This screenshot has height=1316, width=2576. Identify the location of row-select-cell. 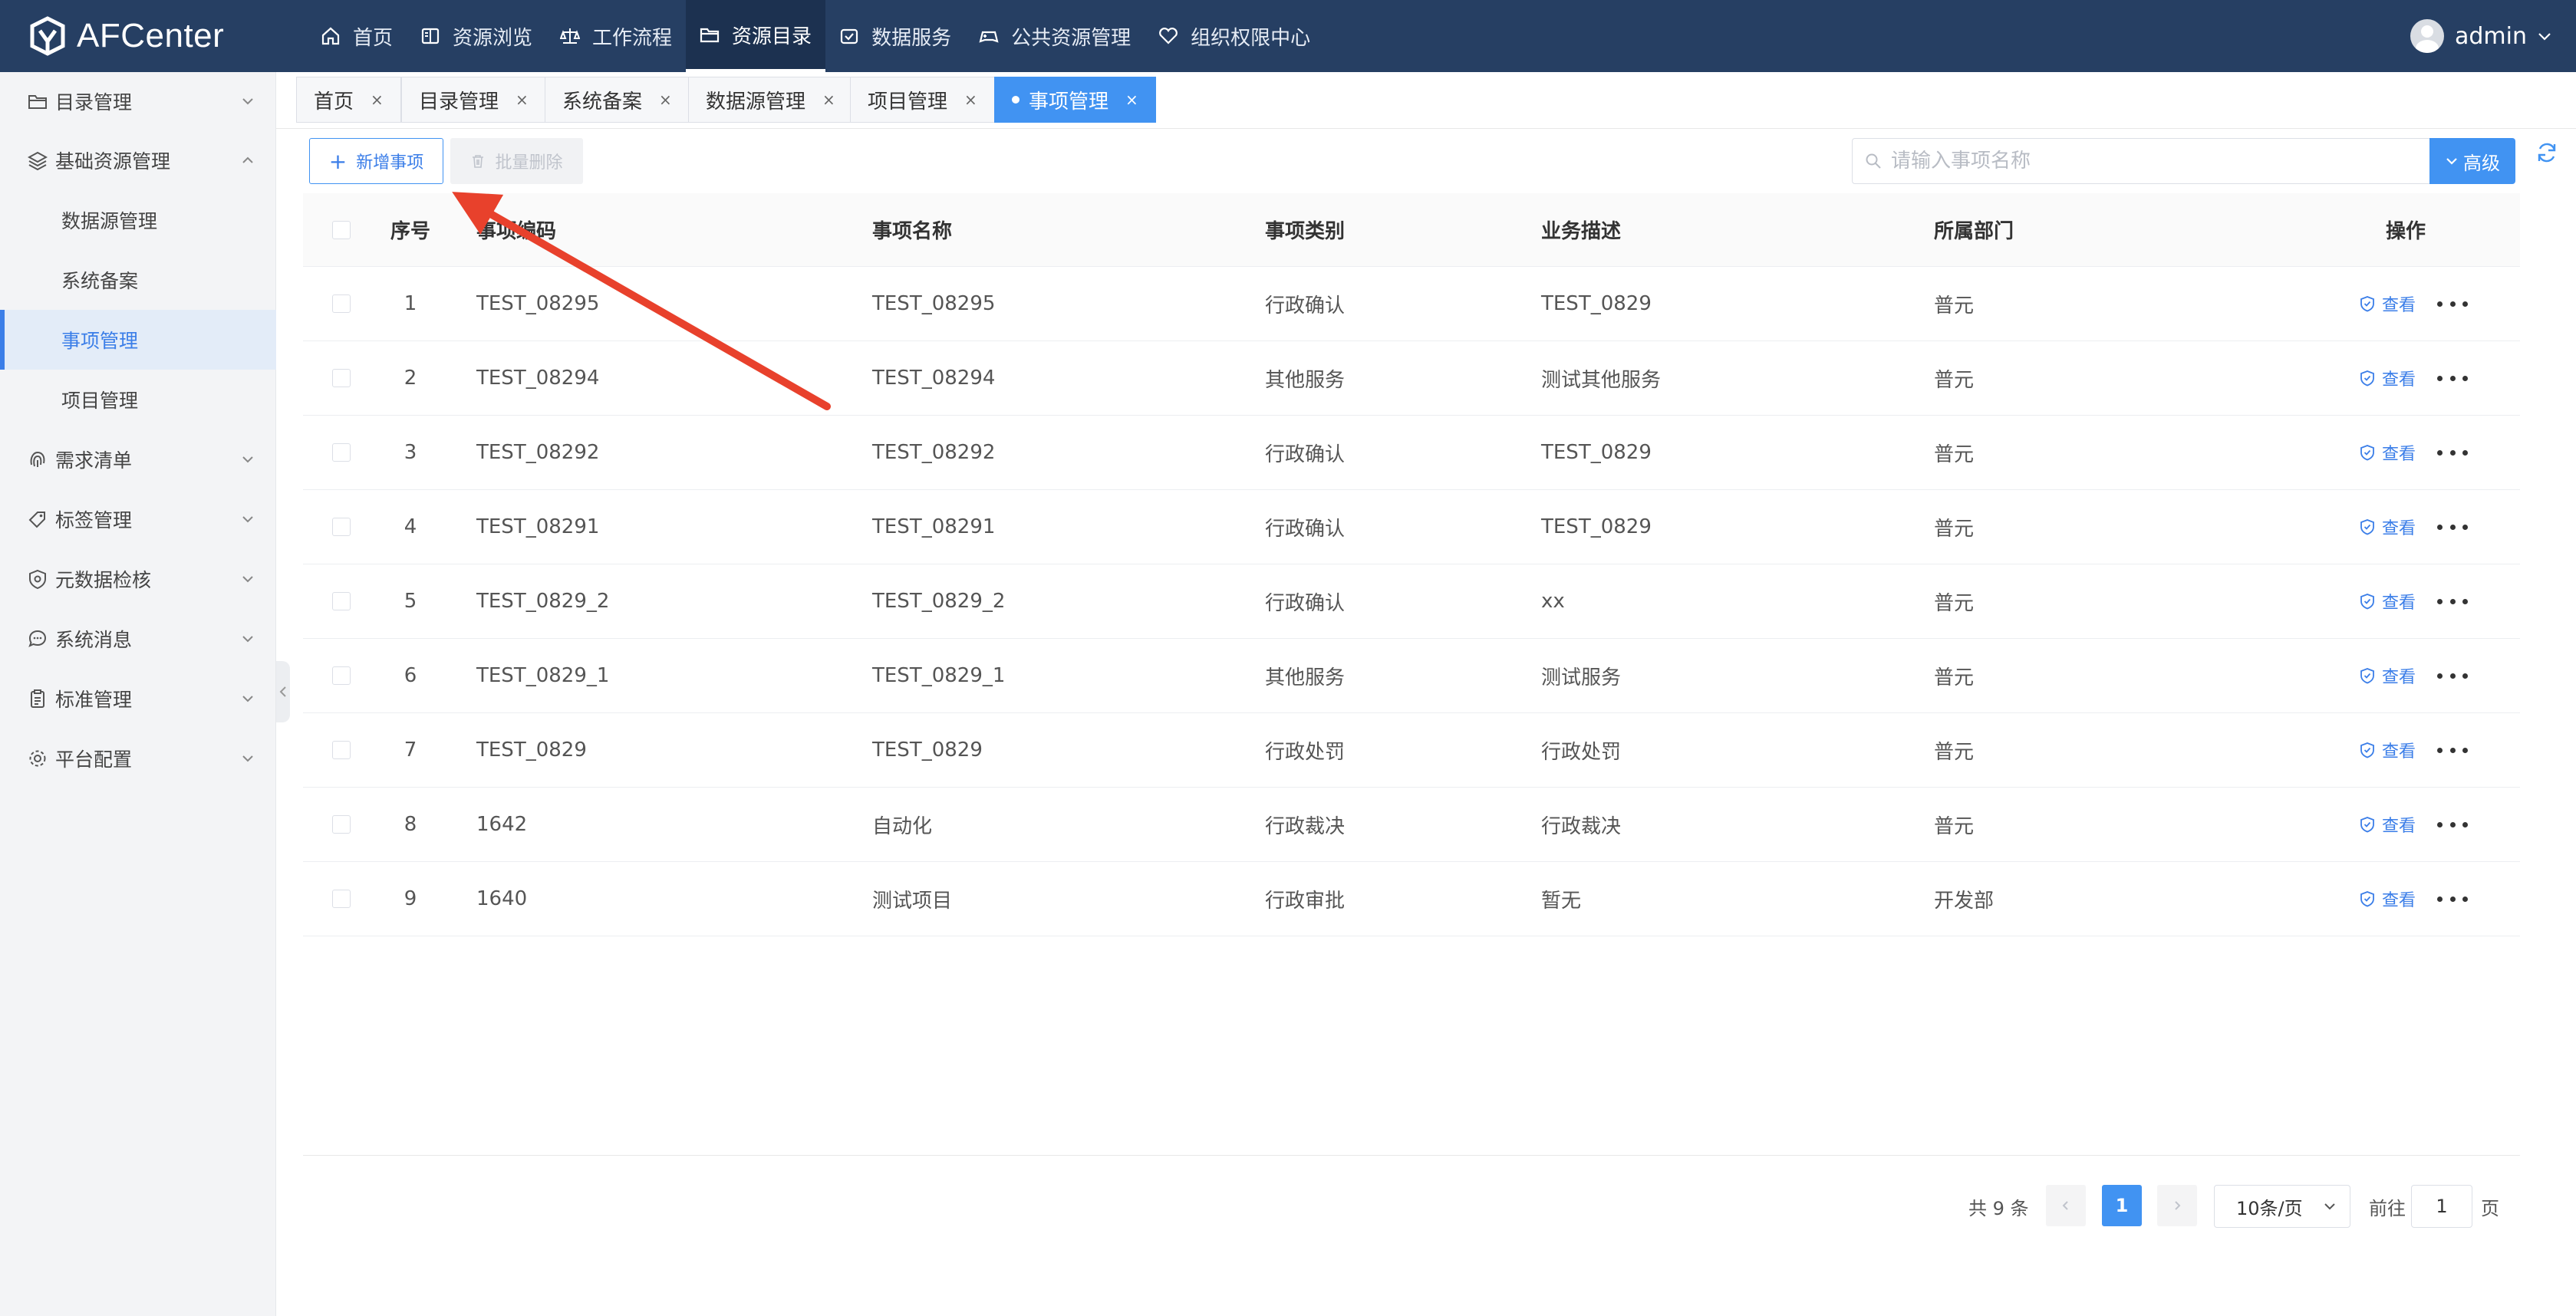
(341, 378).